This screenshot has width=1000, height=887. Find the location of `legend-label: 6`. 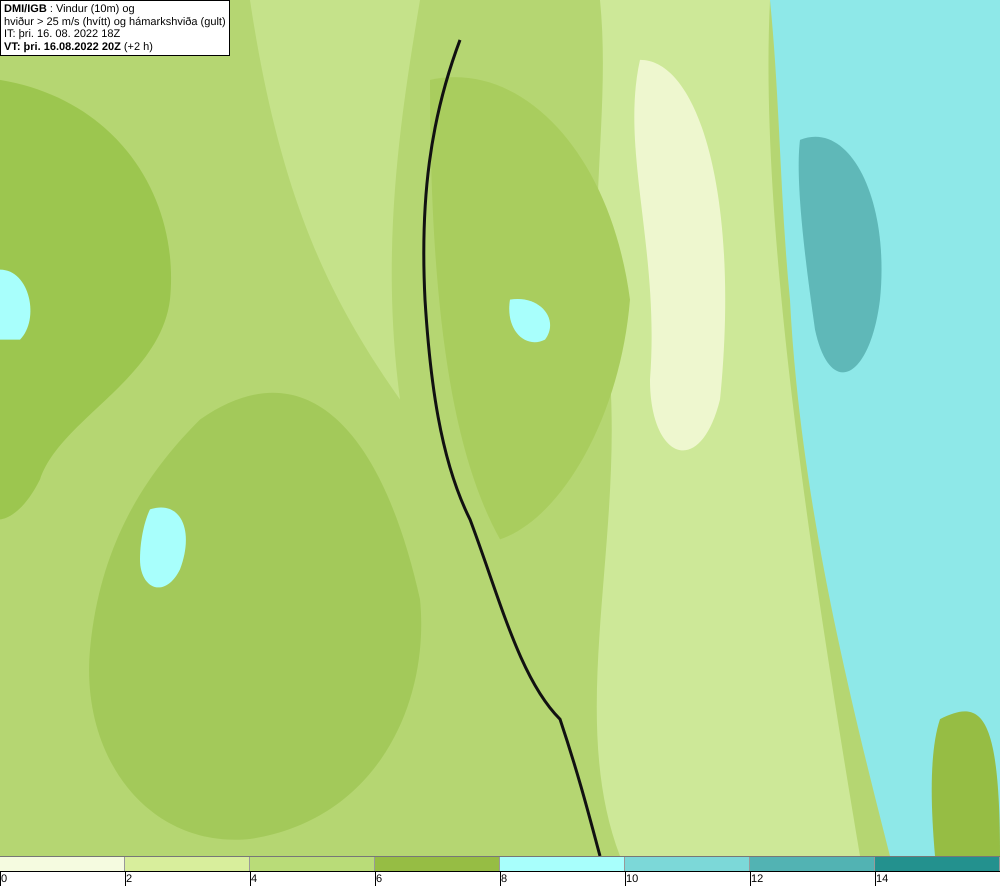

legend-label: 6 is located at coordinates (378, 879).